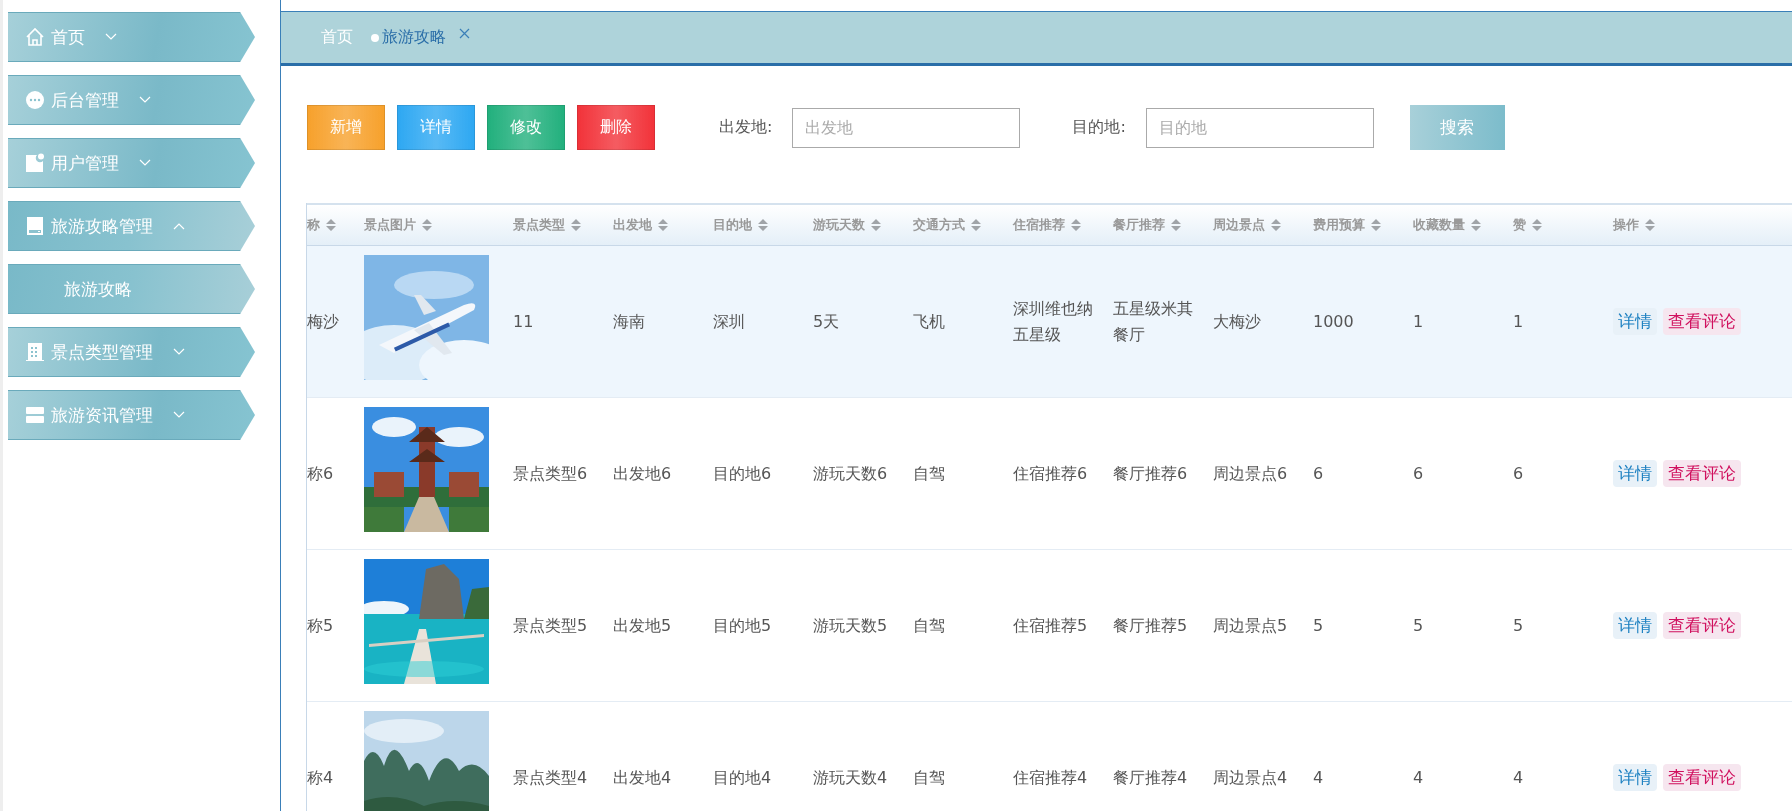  I want to click on table-cell: 飞机, so click(929, 321).